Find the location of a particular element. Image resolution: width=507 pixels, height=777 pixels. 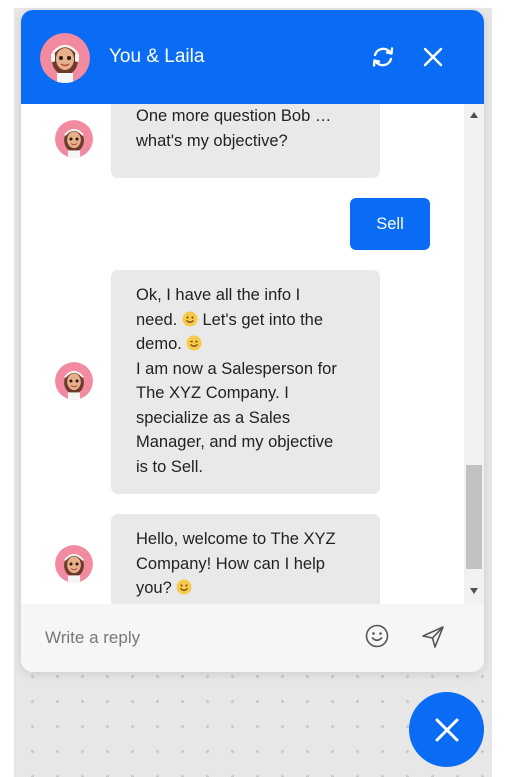

refresh-button is located at coordinates (383, 57).